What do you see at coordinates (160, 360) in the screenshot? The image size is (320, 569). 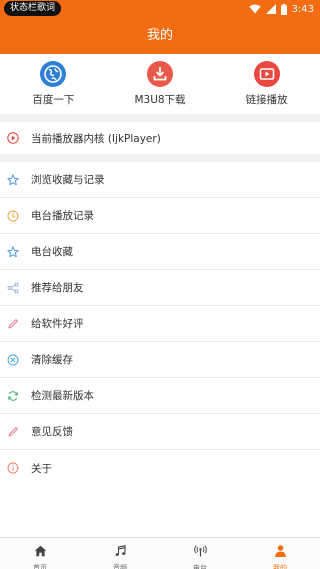 I see `menu-item-clear-cache: 清除缓存` at bounding box center [160, 360].